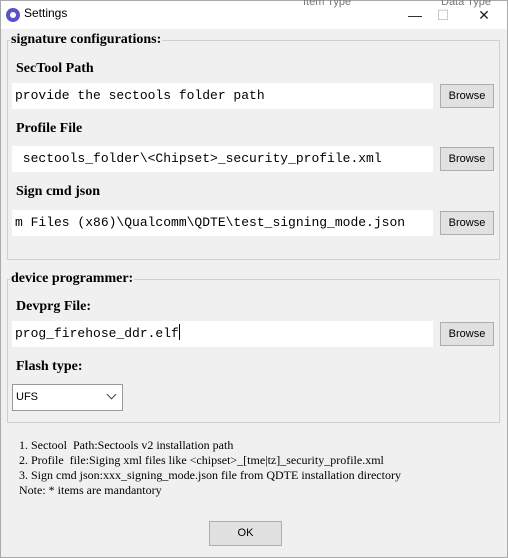 This screenshot has height=558, width=508. Describe the element at coordinates (484, 15) in the screenshot. I see `close-button: ✕` at that location.